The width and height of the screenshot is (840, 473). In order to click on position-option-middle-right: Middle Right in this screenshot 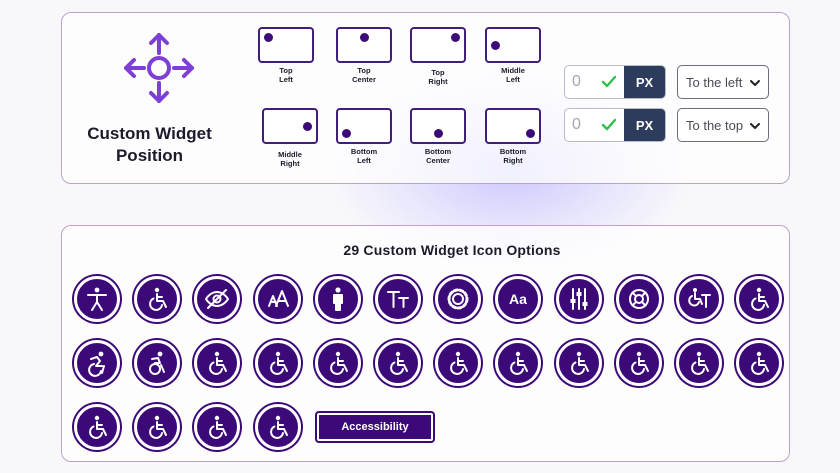, I will do `click(290, 138)`.